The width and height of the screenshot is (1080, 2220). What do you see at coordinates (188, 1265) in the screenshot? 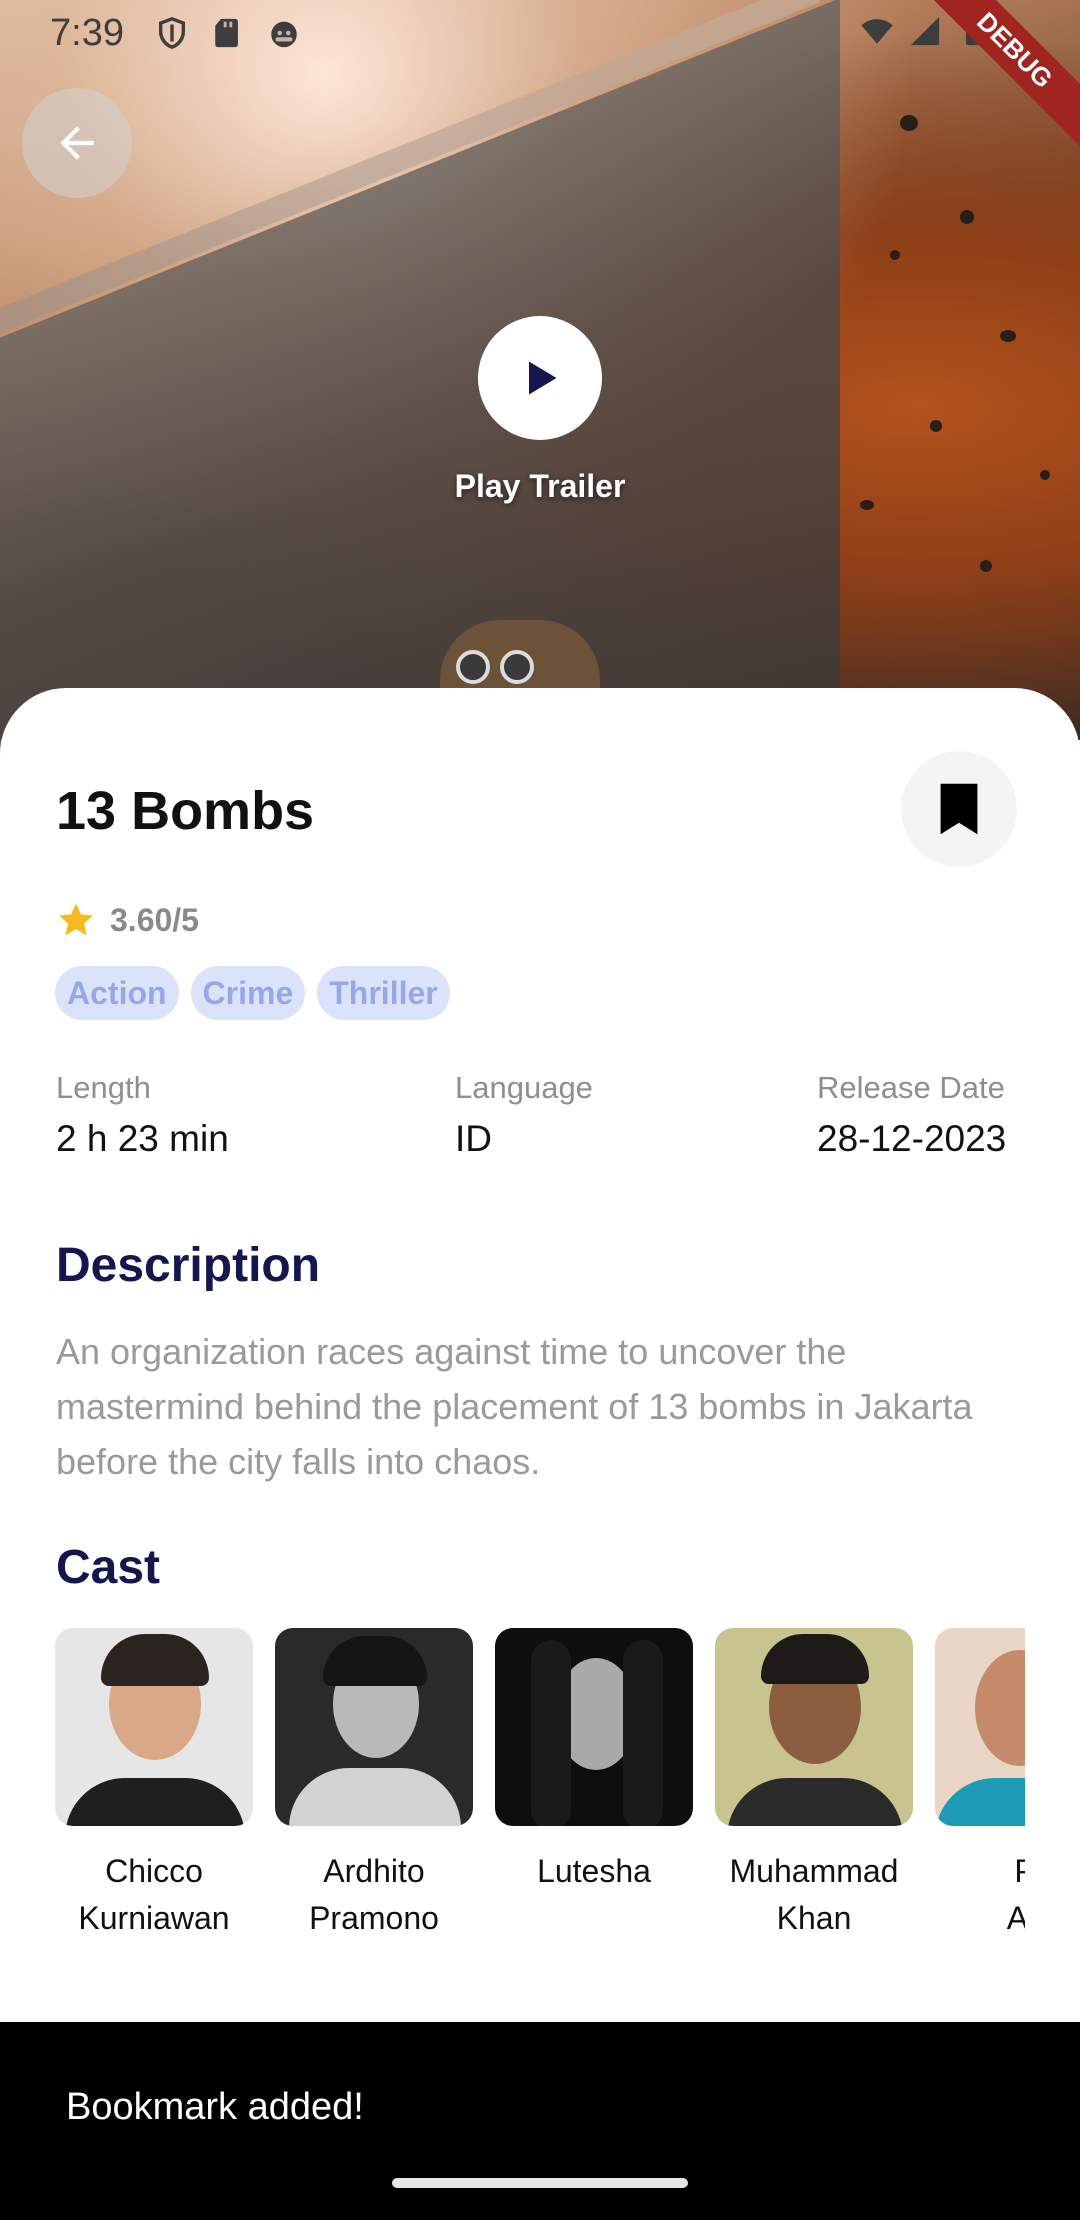
I see `description-heading: Description` at bounding box center [188, 1265].